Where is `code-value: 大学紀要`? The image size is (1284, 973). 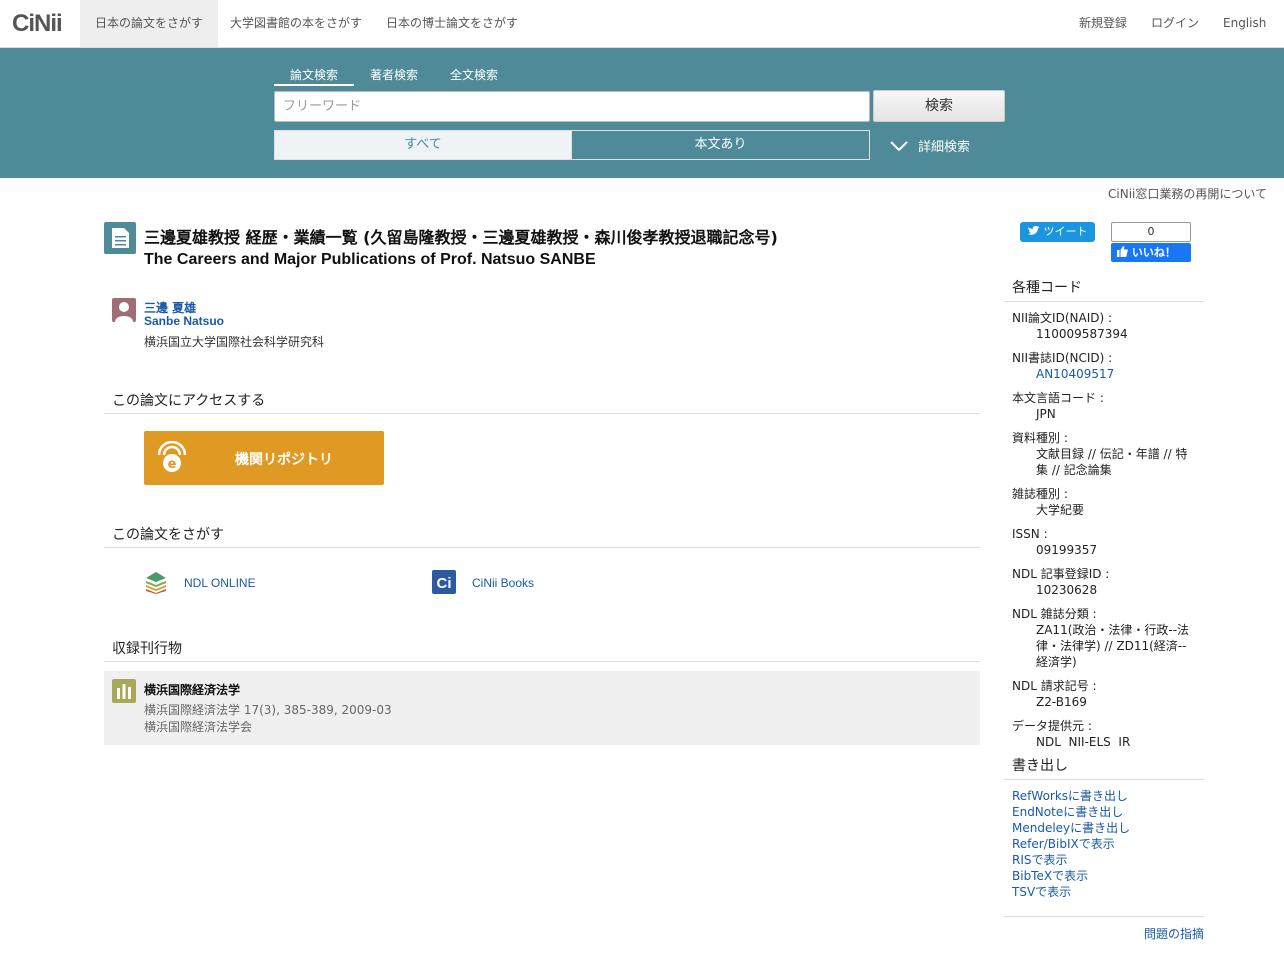 code-value: 大学紀要 is located at coordinates (1060, 510).